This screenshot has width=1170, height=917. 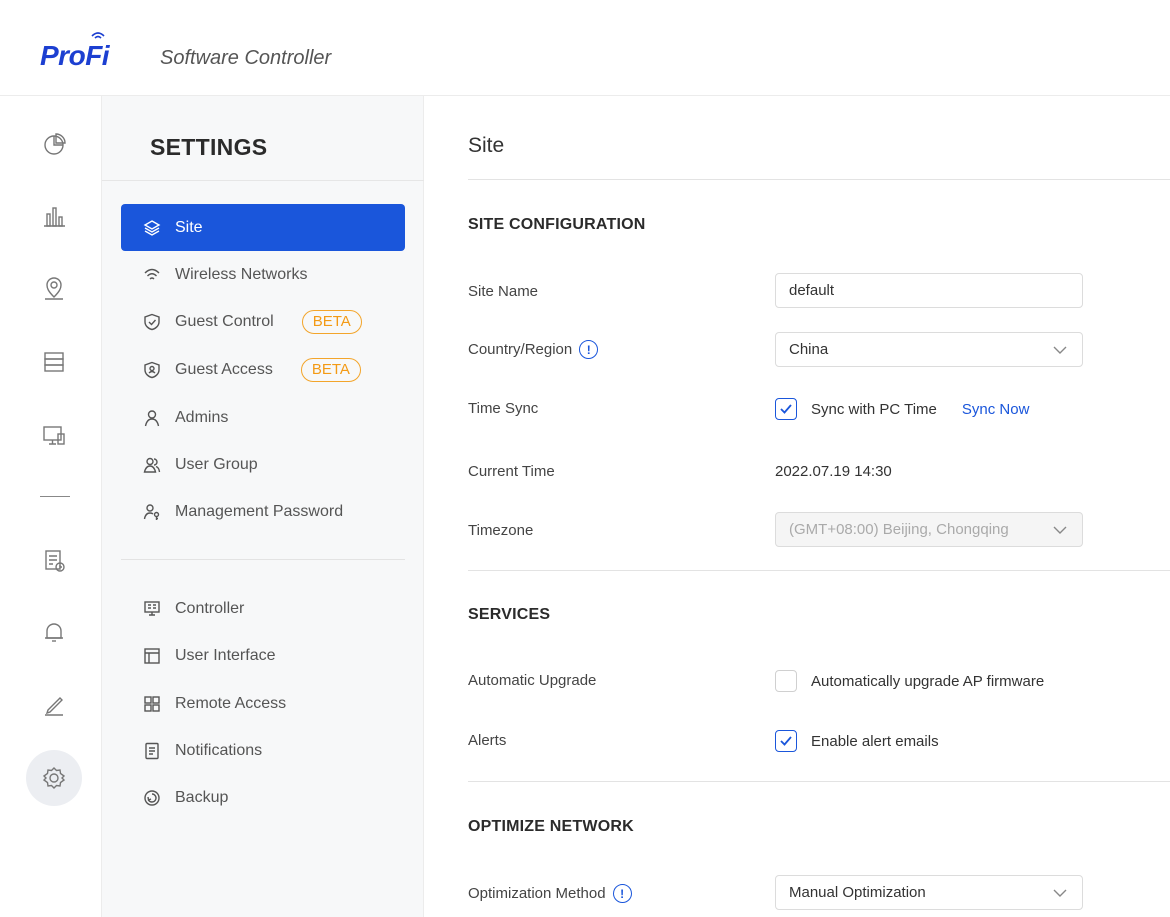 I want to click on map-icon, so click(x=54, y=289).